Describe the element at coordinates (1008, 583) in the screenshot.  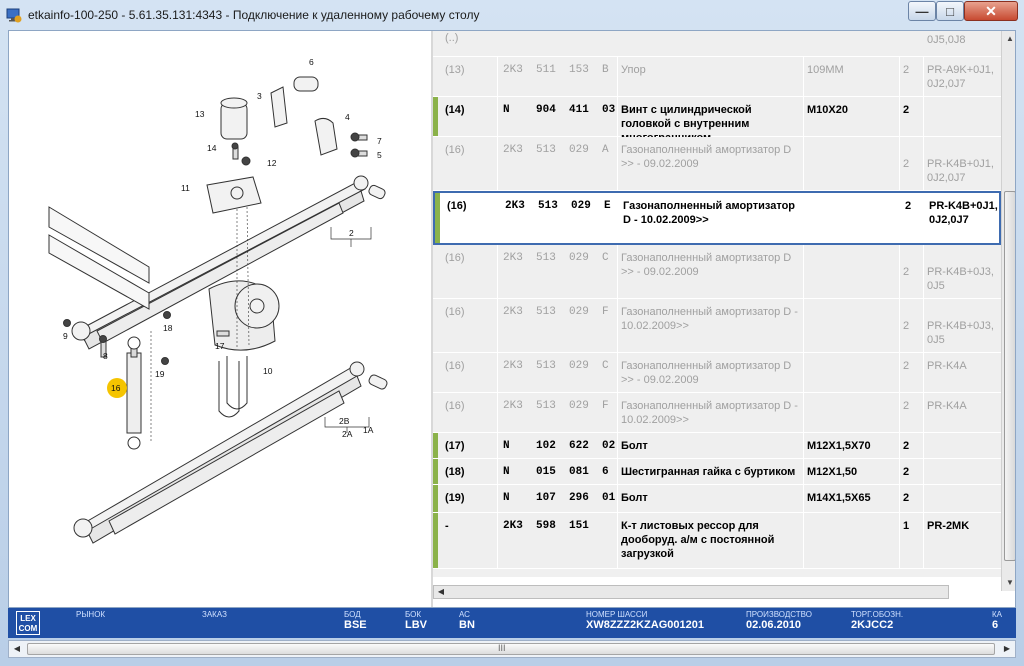
I see `scroll-down-icon: ▼` at that location.